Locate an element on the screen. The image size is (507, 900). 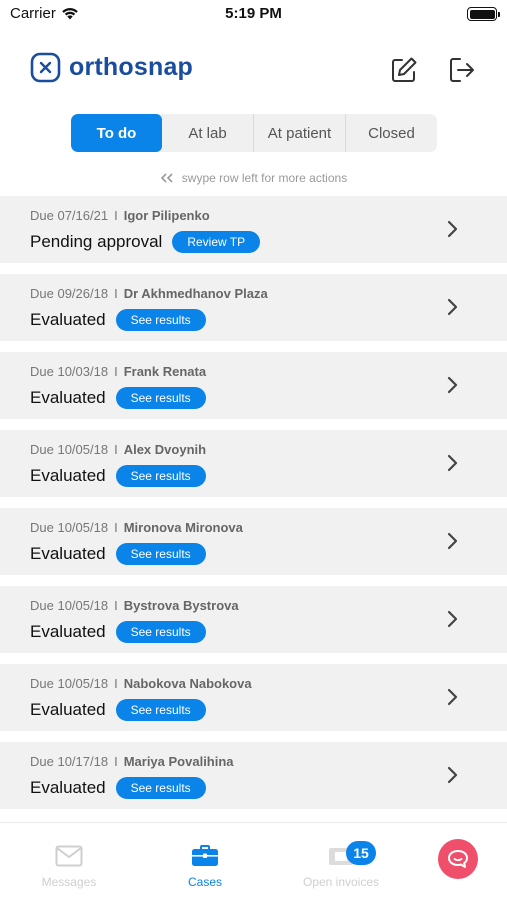
logout-button is located at coordinates (462, 70).